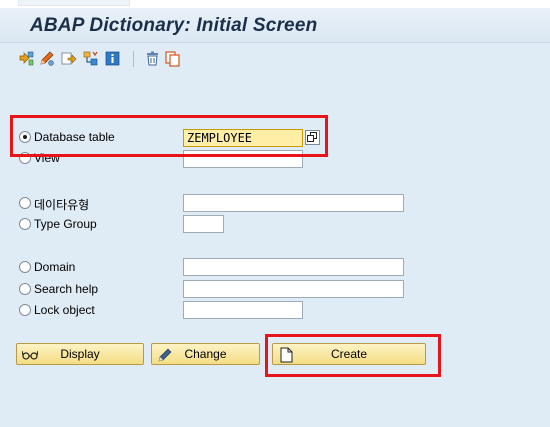 The image size is (550, 427). I want to click on radio-lock-object, so click(25, 310).